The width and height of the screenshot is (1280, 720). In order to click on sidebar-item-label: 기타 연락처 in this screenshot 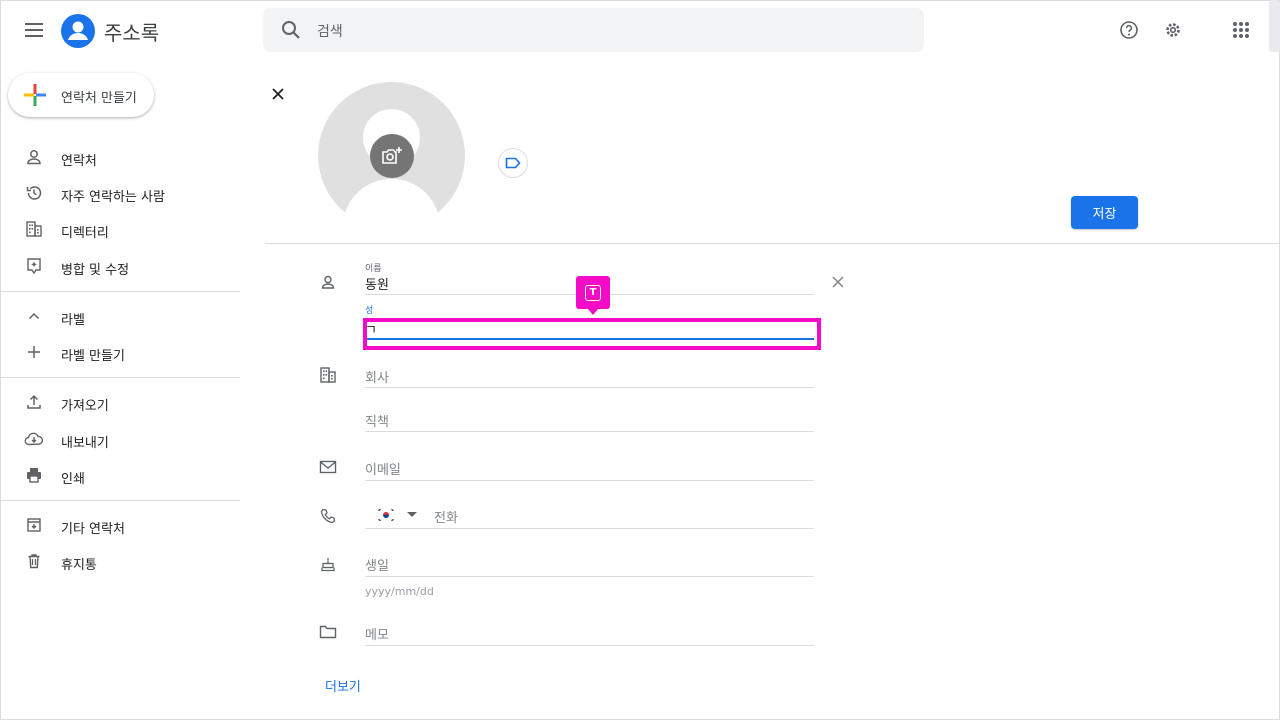, I will do `click(93, 529)`.